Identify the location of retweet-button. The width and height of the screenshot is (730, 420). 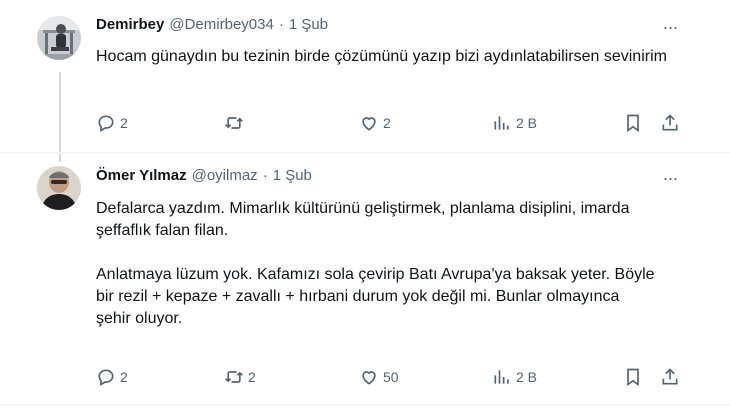
(236, 123).